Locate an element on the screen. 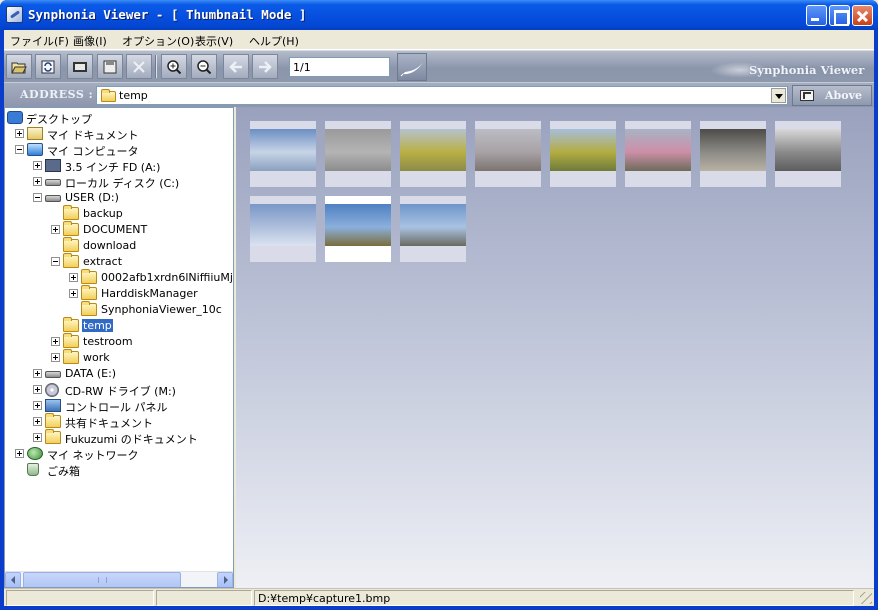 The image size is (878, 610). back-arrow-icon is located at coordinates (235, 66).